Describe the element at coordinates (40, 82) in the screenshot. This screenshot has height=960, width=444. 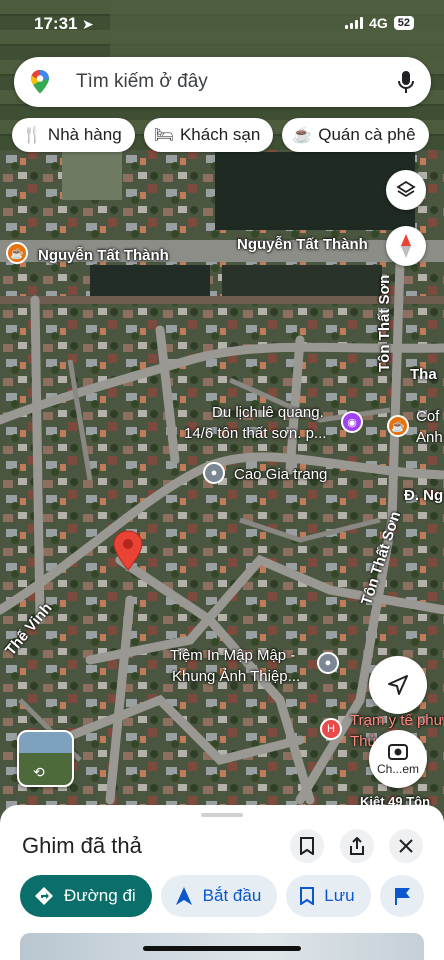
I see `maps-logo-icon` at that location.